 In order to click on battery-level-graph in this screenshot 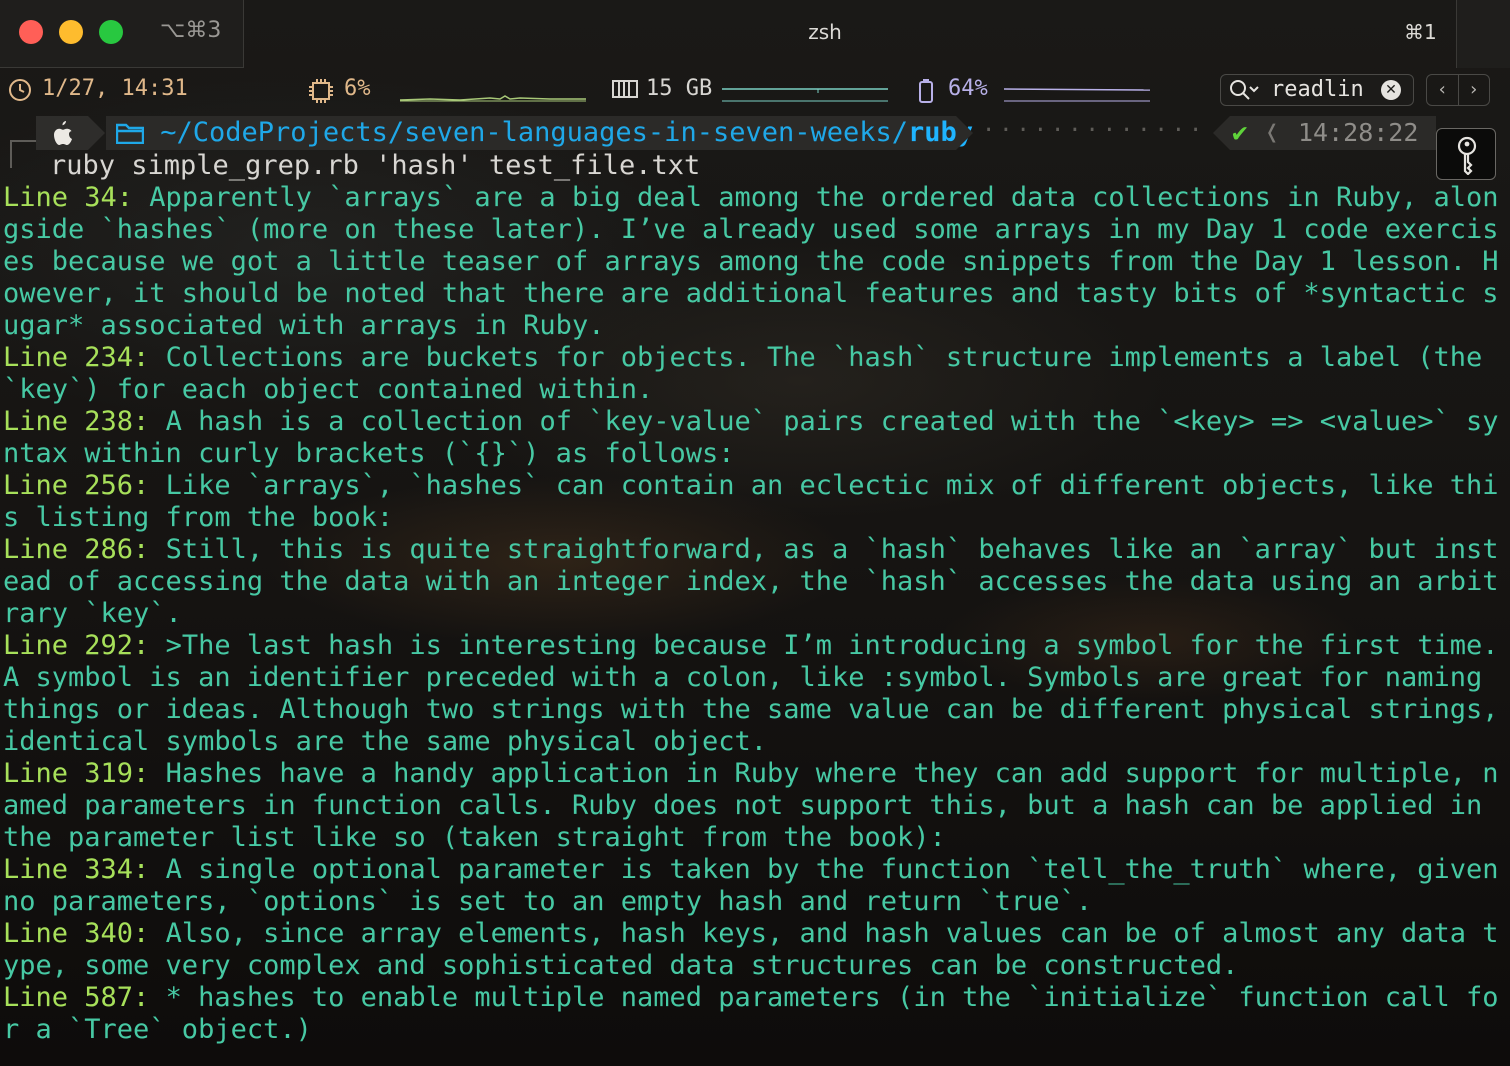, I will do `click(1077, 95)`.